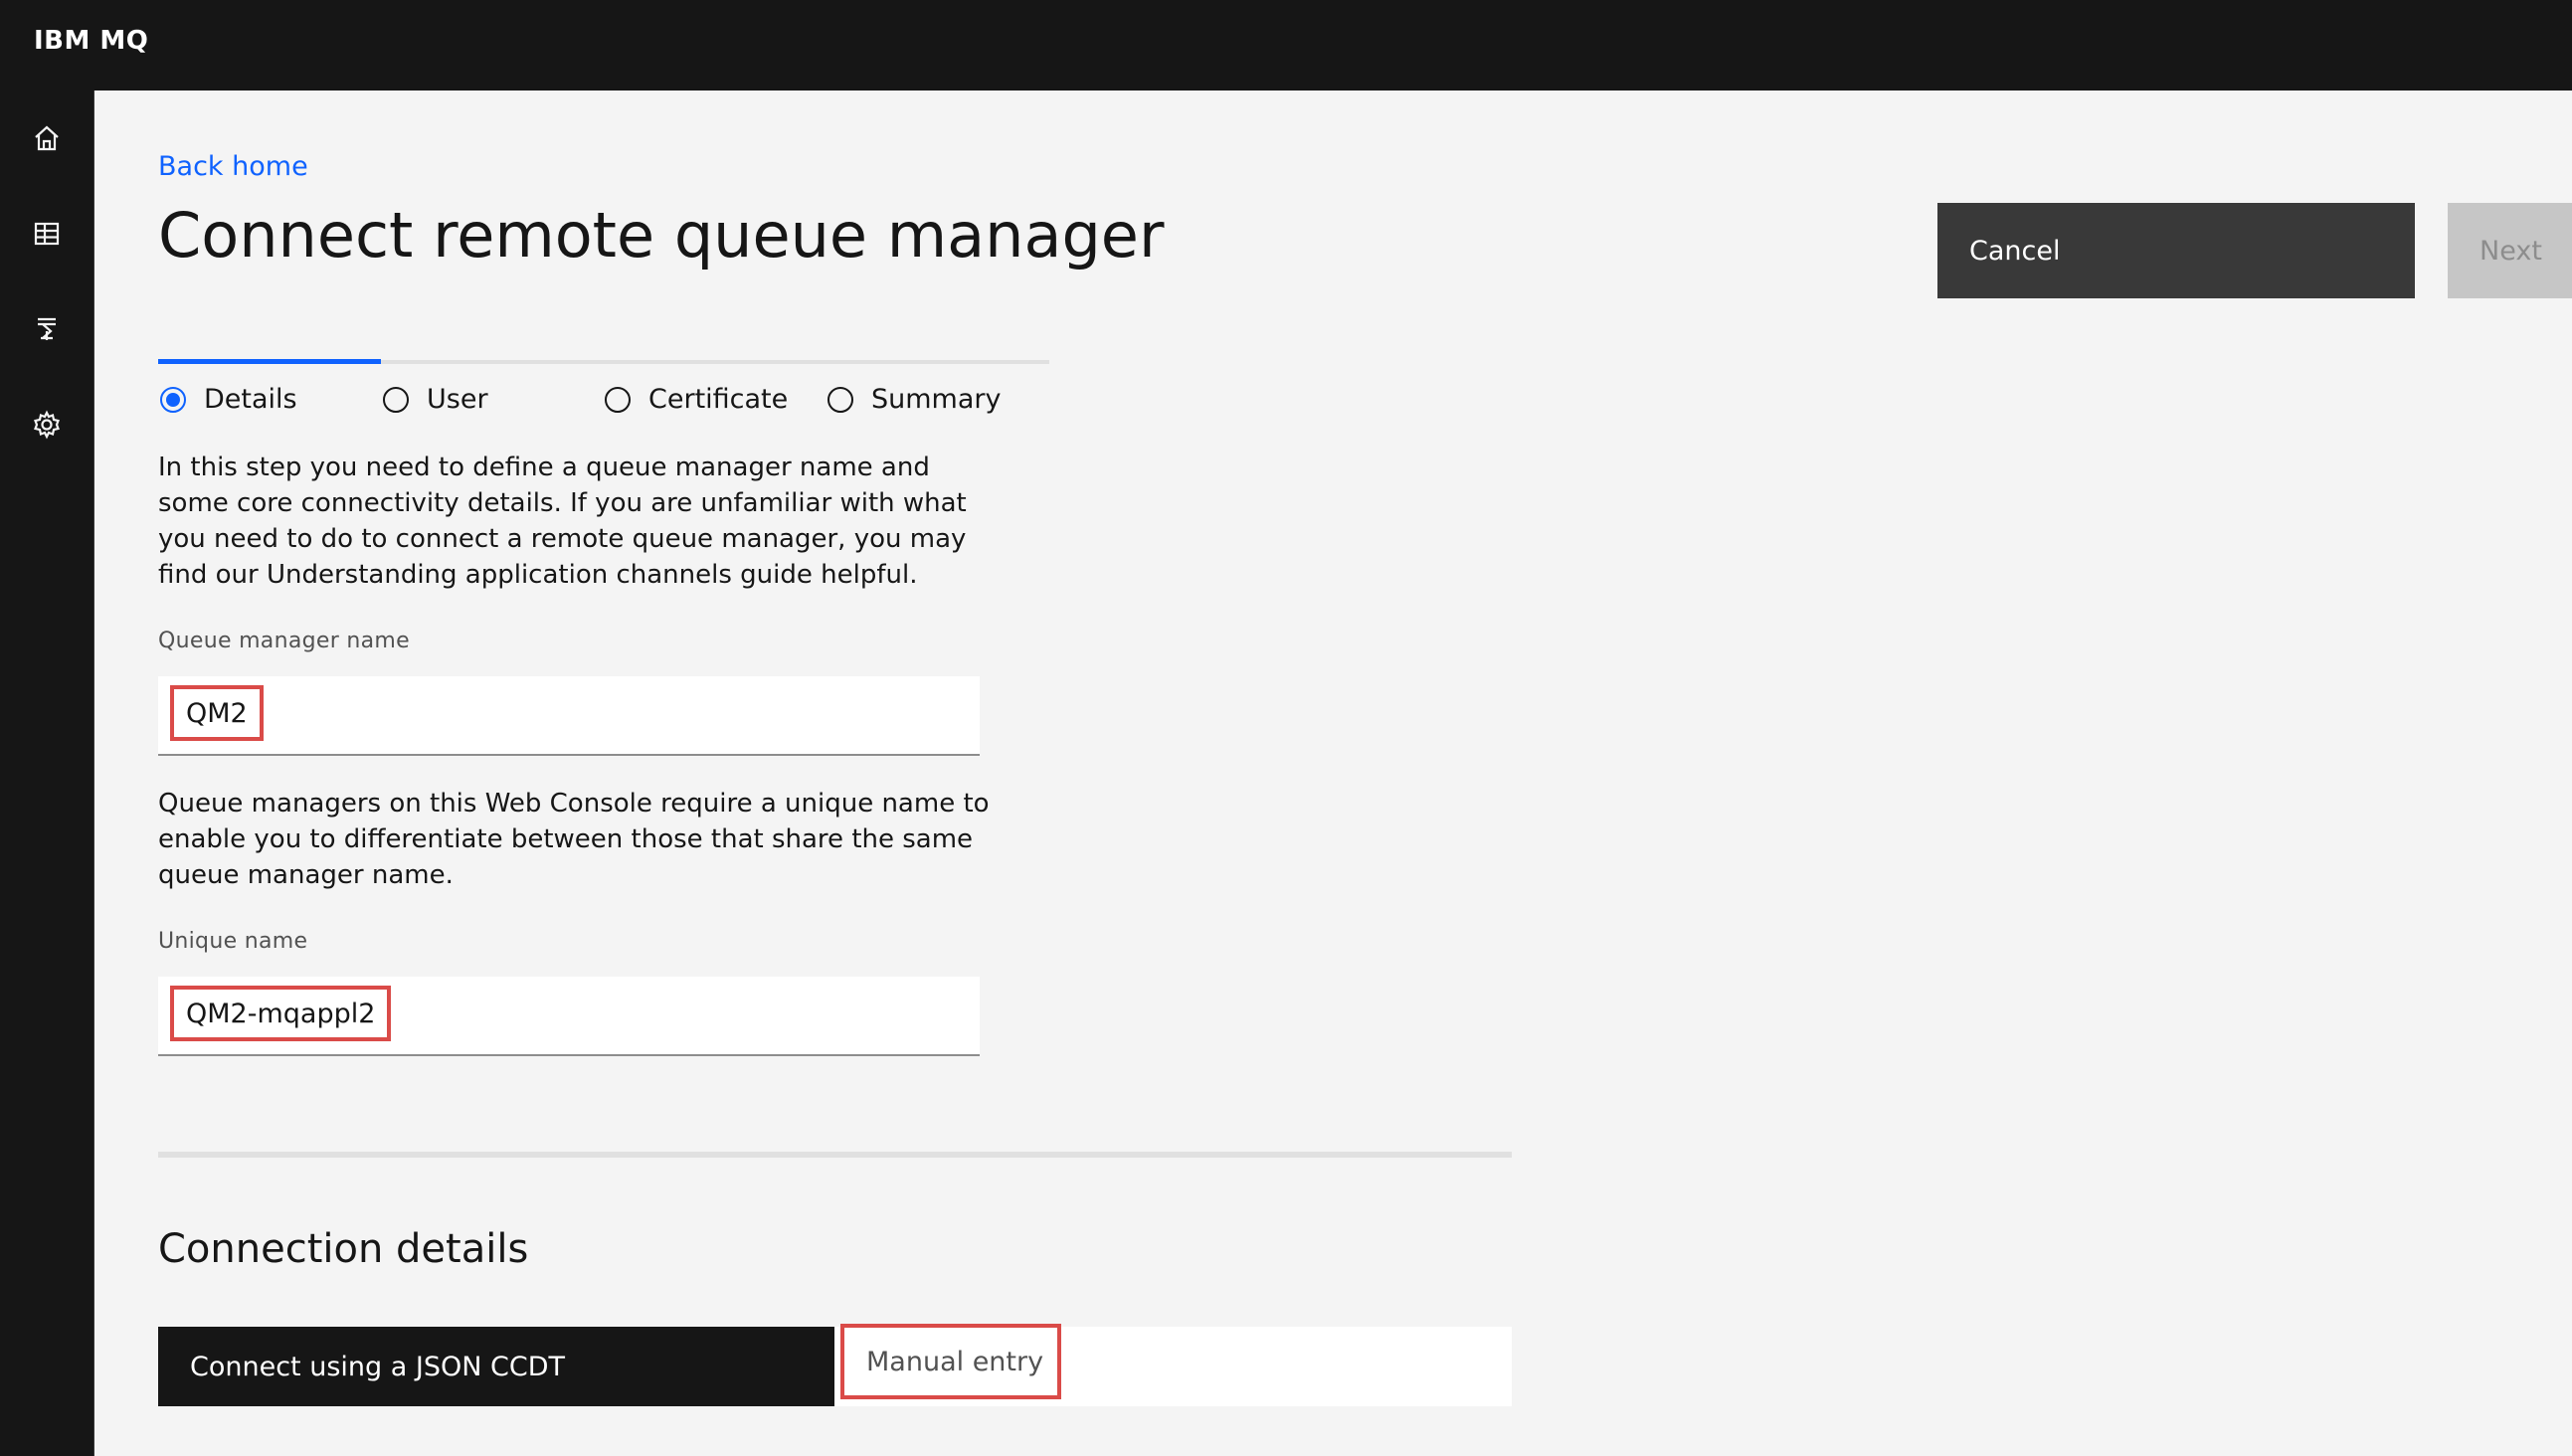  Describe the element at coordinates (719, 399) in the screenshot. I see `step-label: Certificate` at that location.